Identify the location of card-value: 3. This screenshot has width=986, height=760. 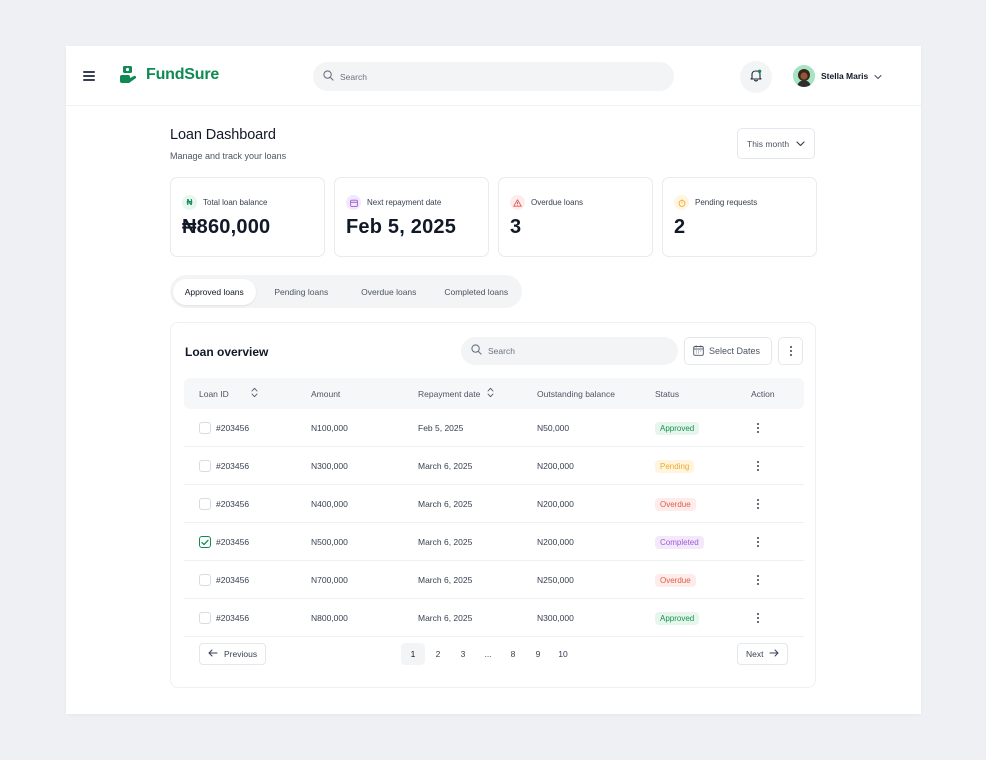
(516, 227).